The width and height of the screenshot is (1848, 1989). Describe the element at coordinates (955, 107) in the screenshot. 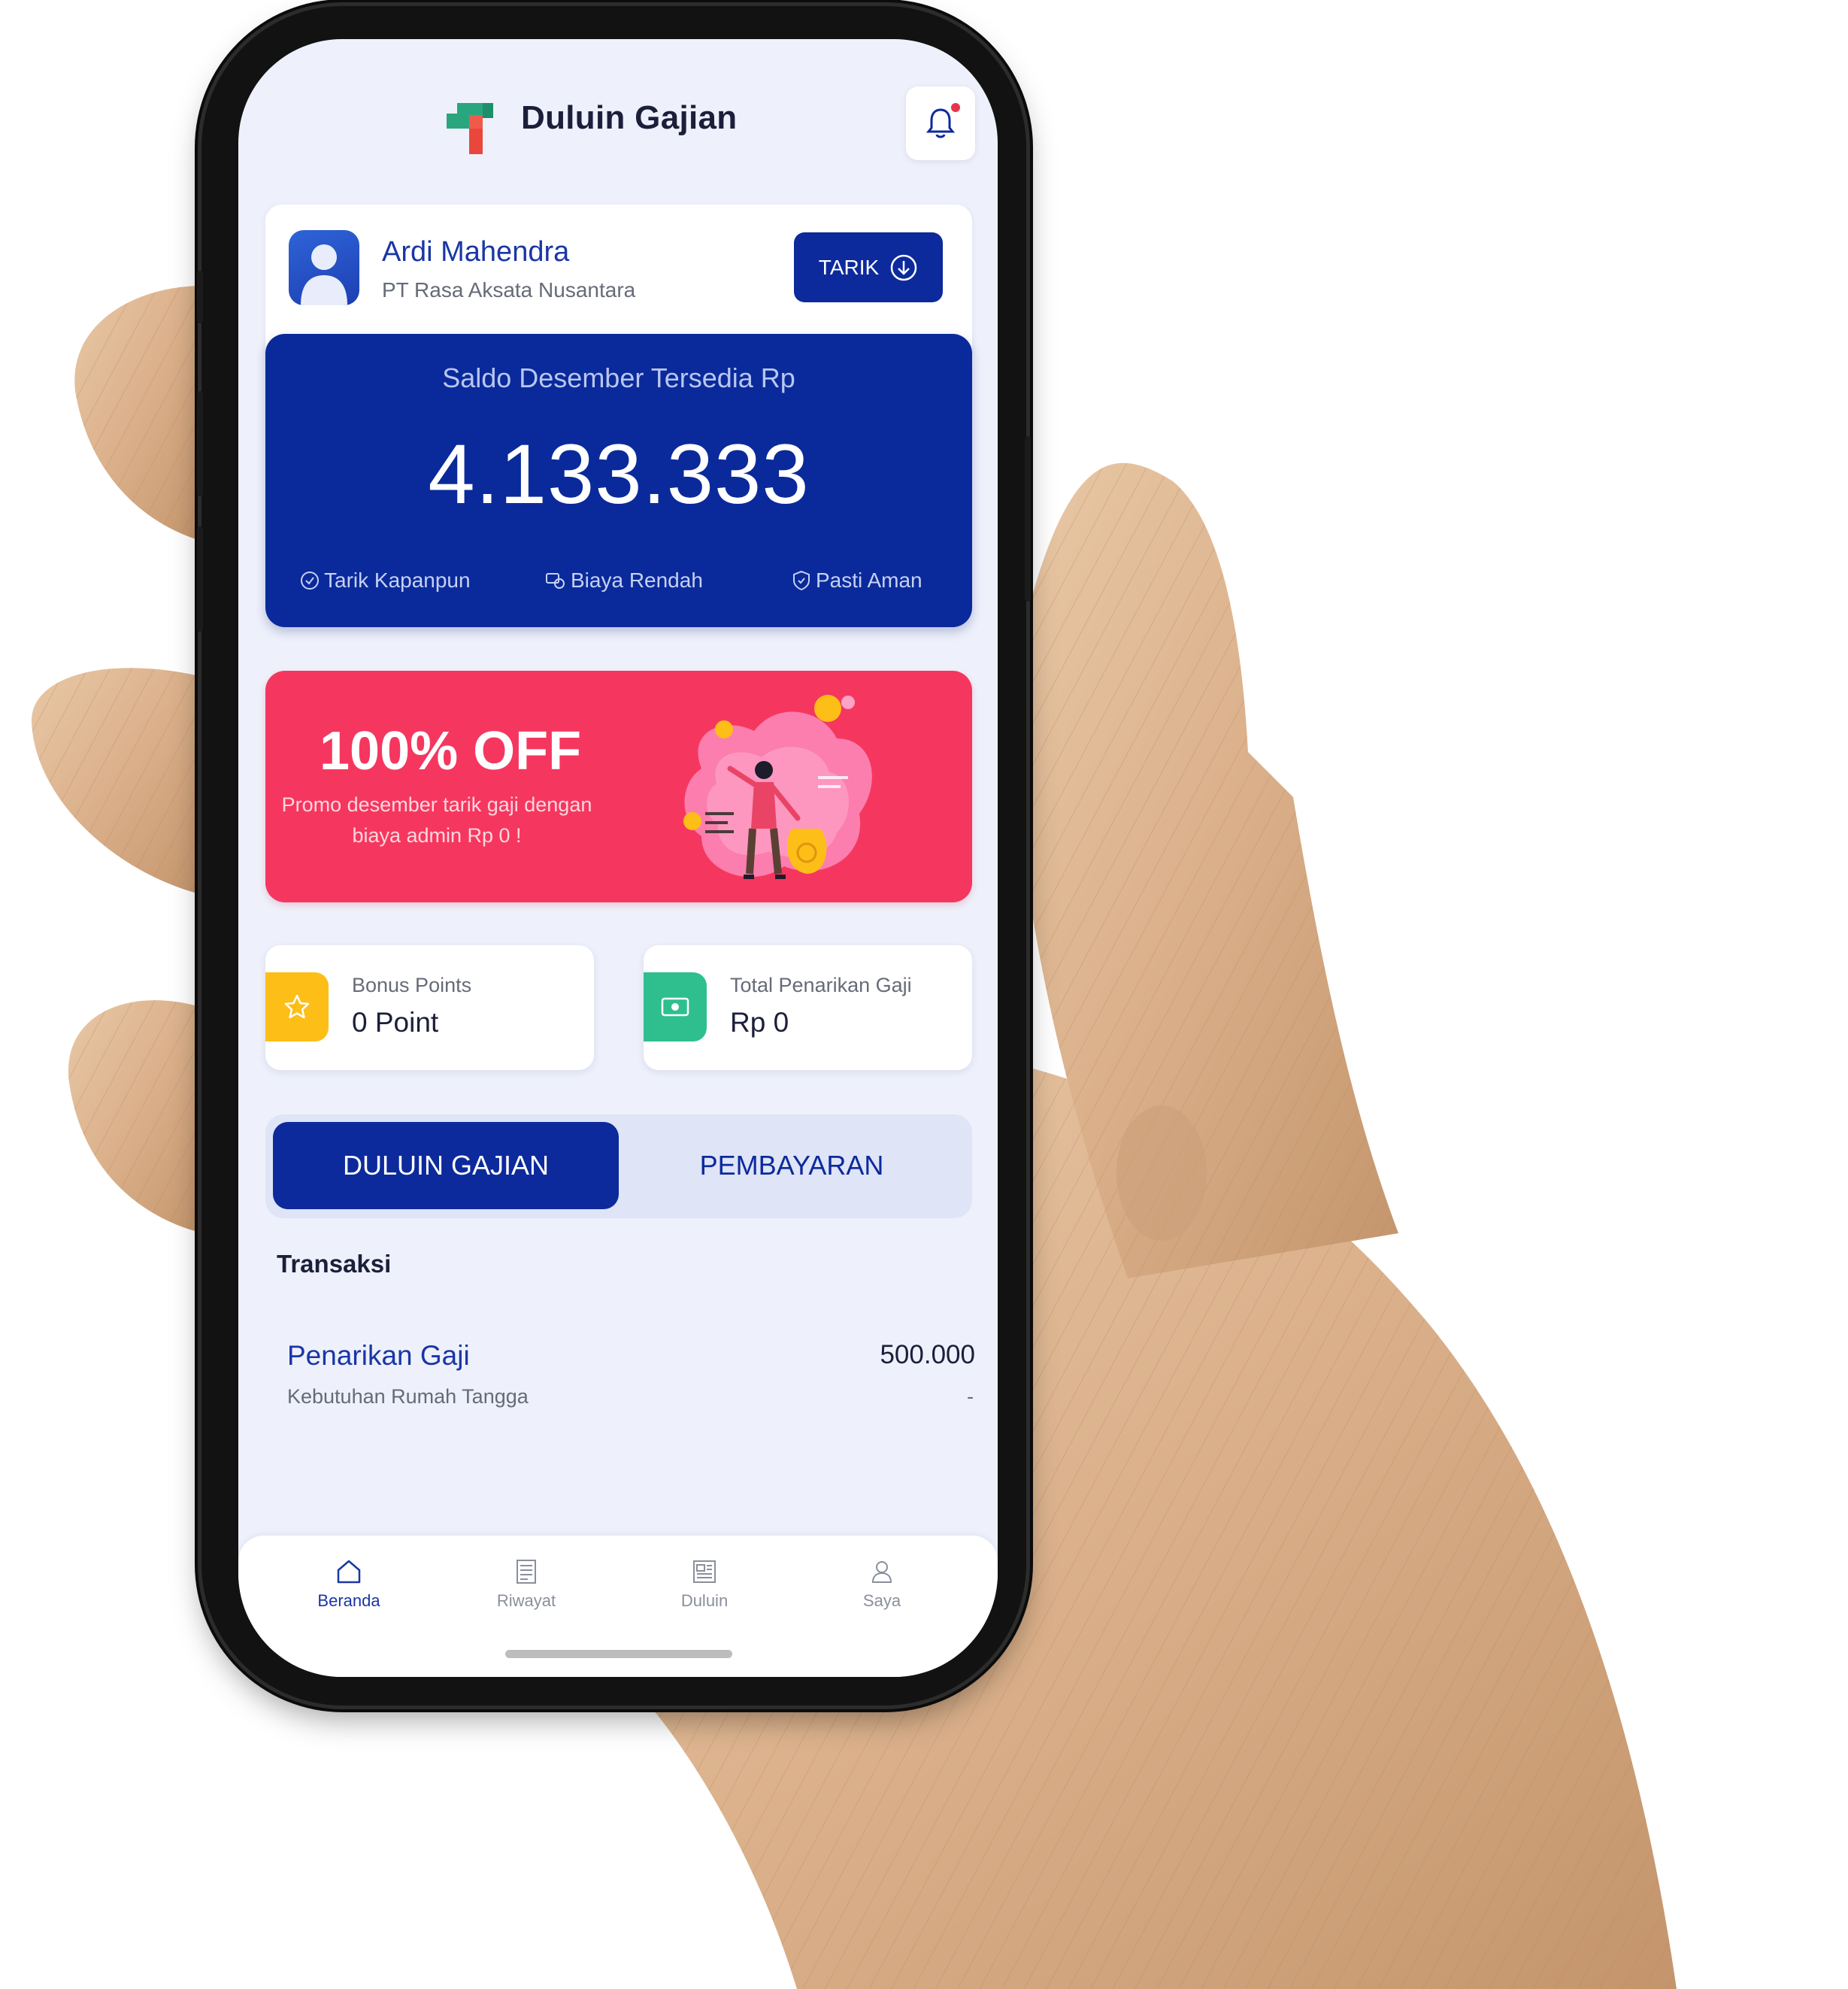

I see `notification-dot` at that location.